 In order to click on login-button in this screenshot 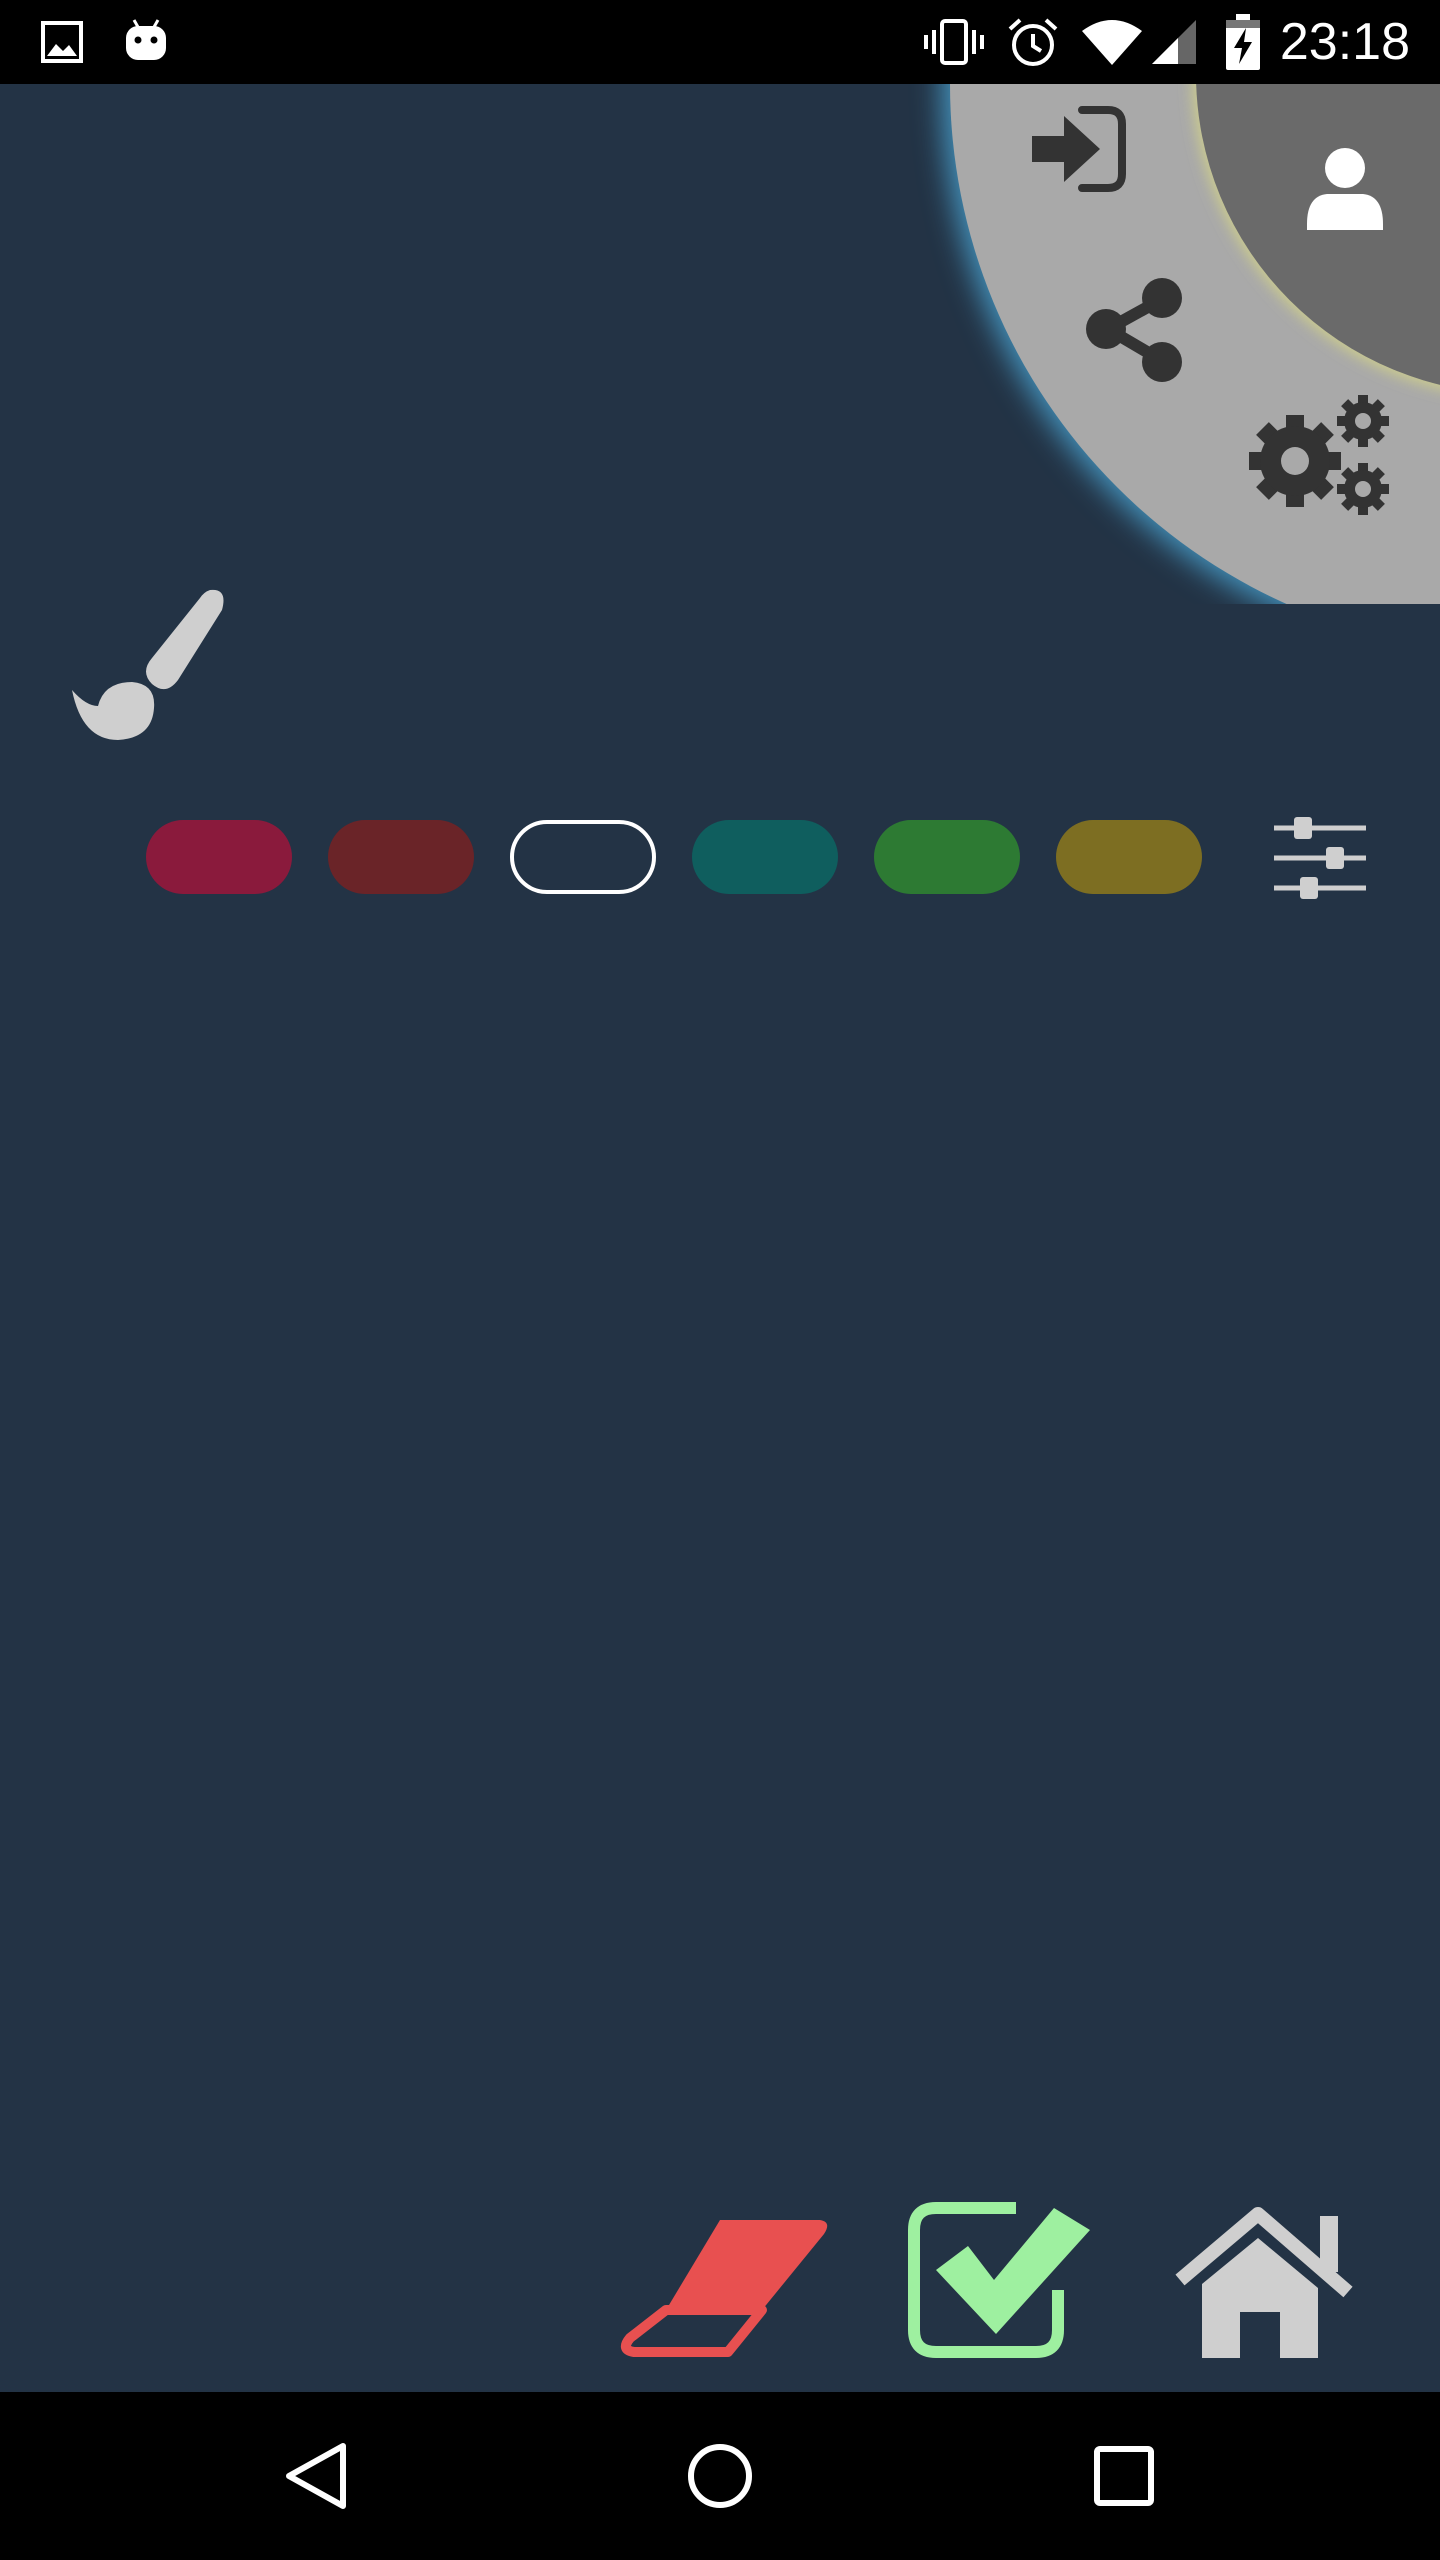, I will do `click(1075, 149)`.